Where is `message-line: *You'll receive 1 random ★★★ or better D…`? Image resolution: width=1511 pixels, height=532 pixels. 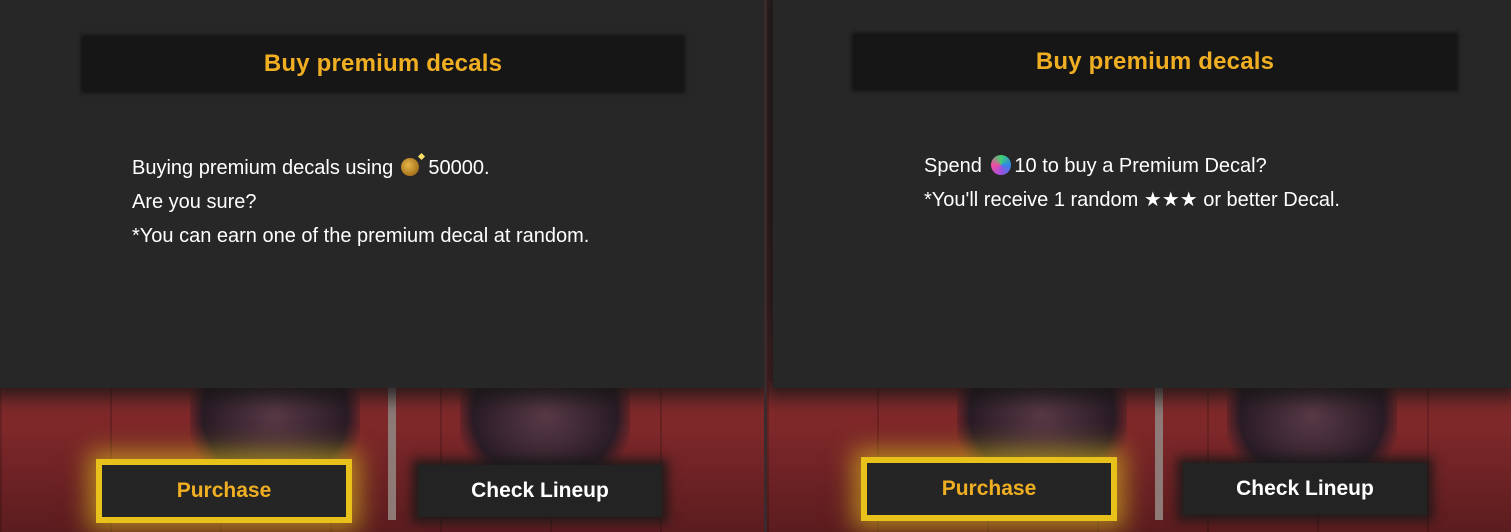
message-line: *You'll receive 1 random ★★★ or better D… is located at coordinates (1132, 200).